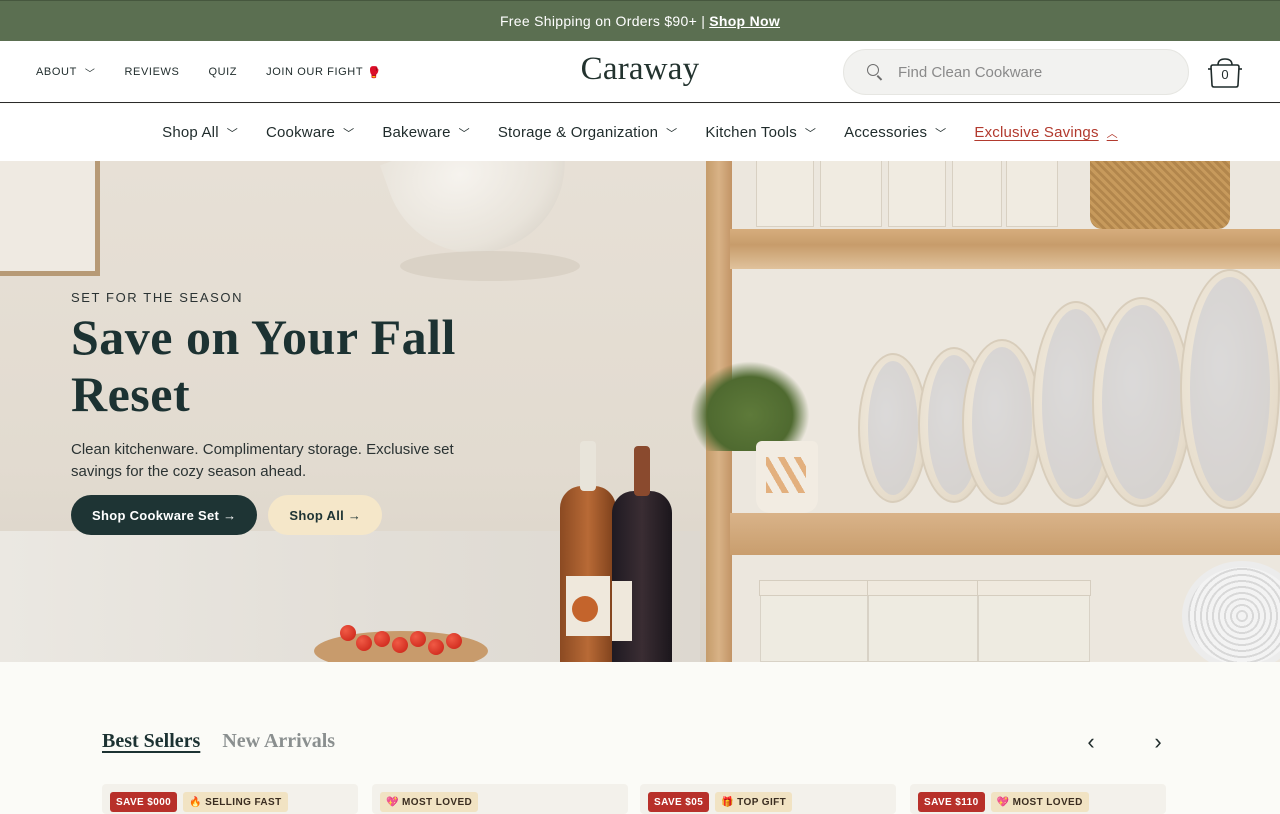 This screenshot has height=814, width=1280. What do you see at coordinates (1033, 72) in the screenshot?
I see `search-input` at bounding box center [1033, 72].